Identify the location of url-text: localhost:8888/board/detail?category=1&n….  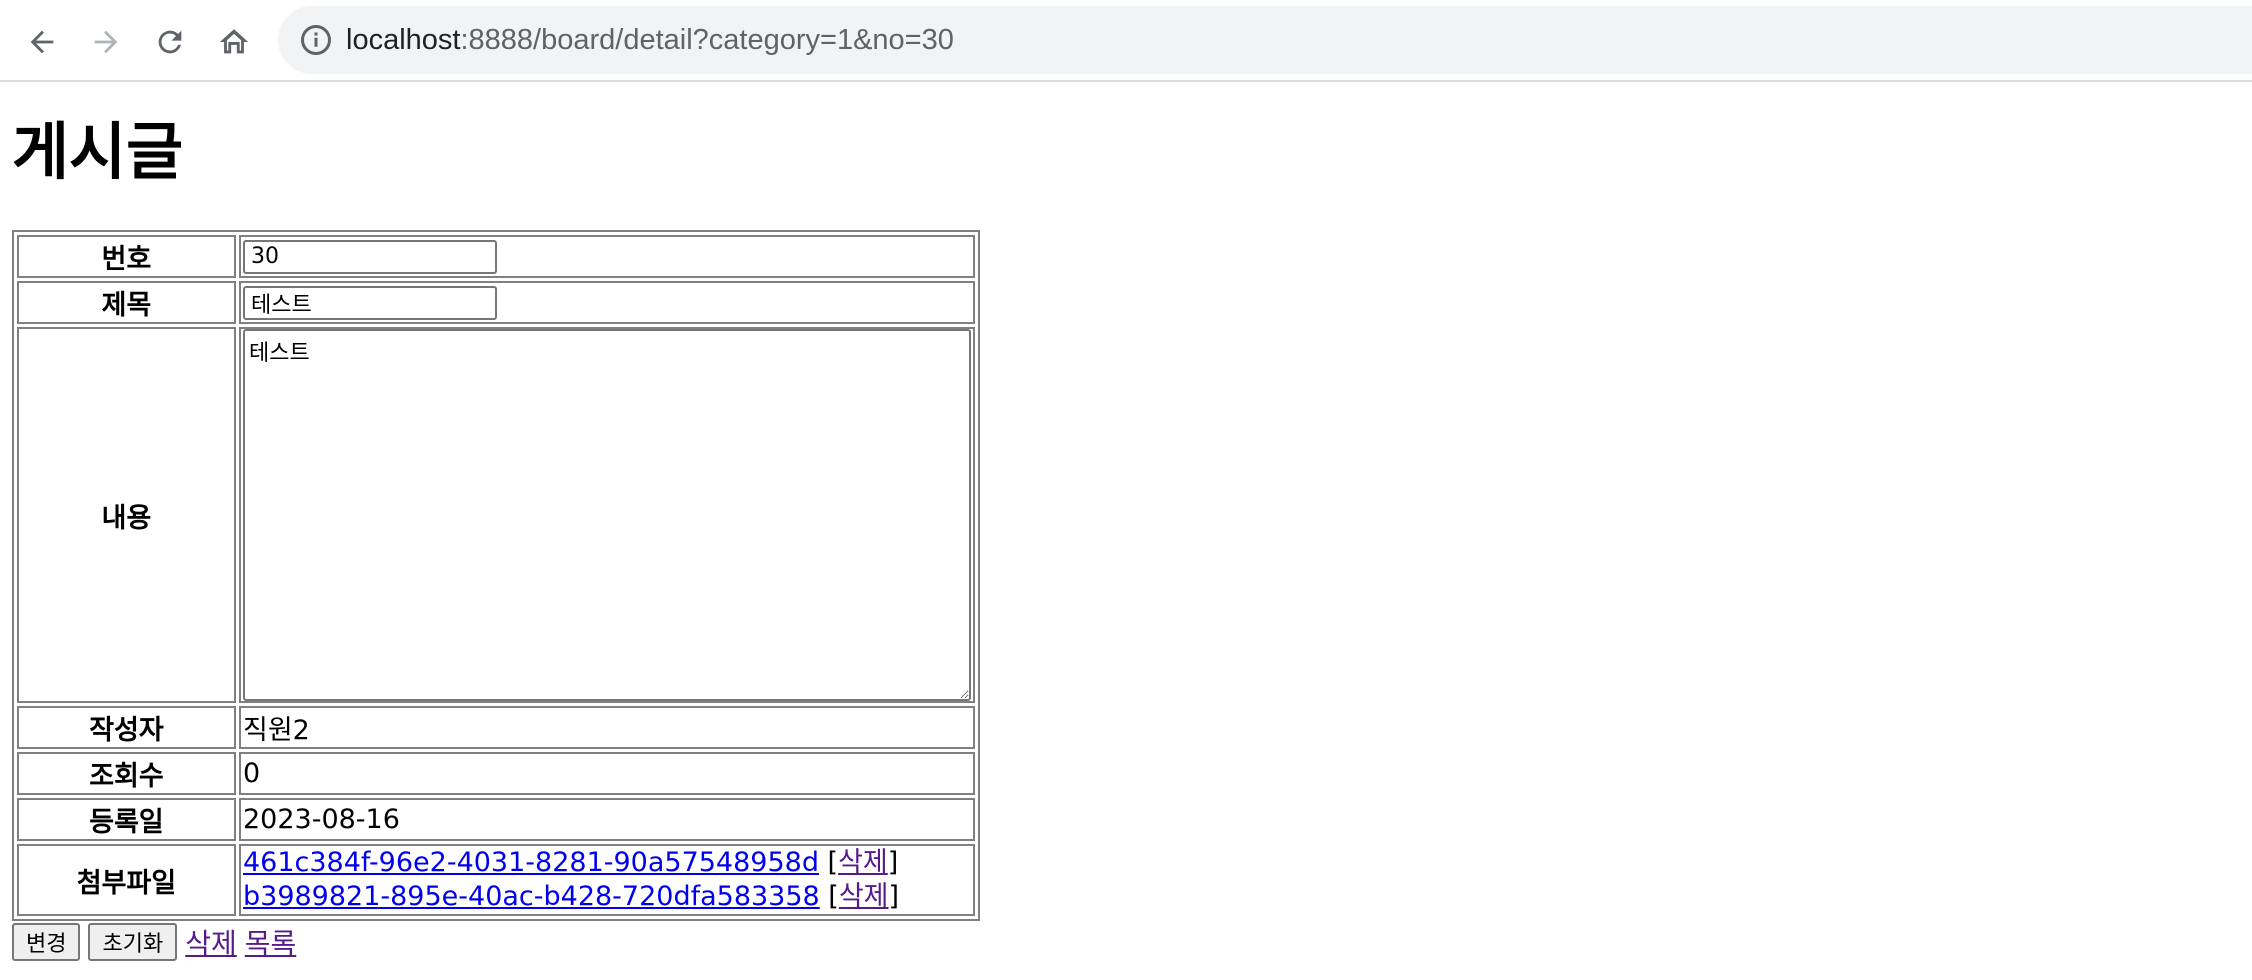
(650, 40).